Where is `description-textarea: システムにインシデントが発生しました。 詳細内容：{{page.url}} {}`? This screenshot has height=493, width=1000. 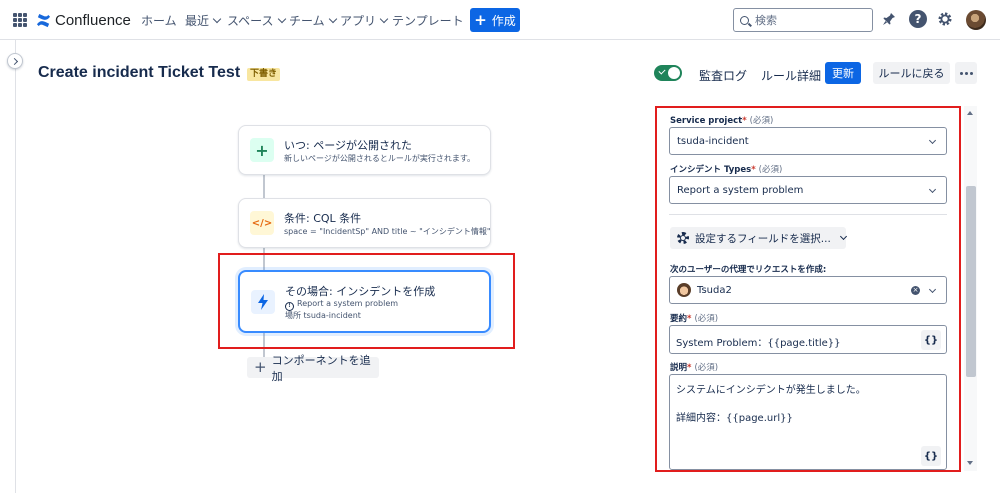 description-textarea: システムにインシデントが発生しました。 詳細内容：{{page.url}} {} is located at coordinates (808, 422).